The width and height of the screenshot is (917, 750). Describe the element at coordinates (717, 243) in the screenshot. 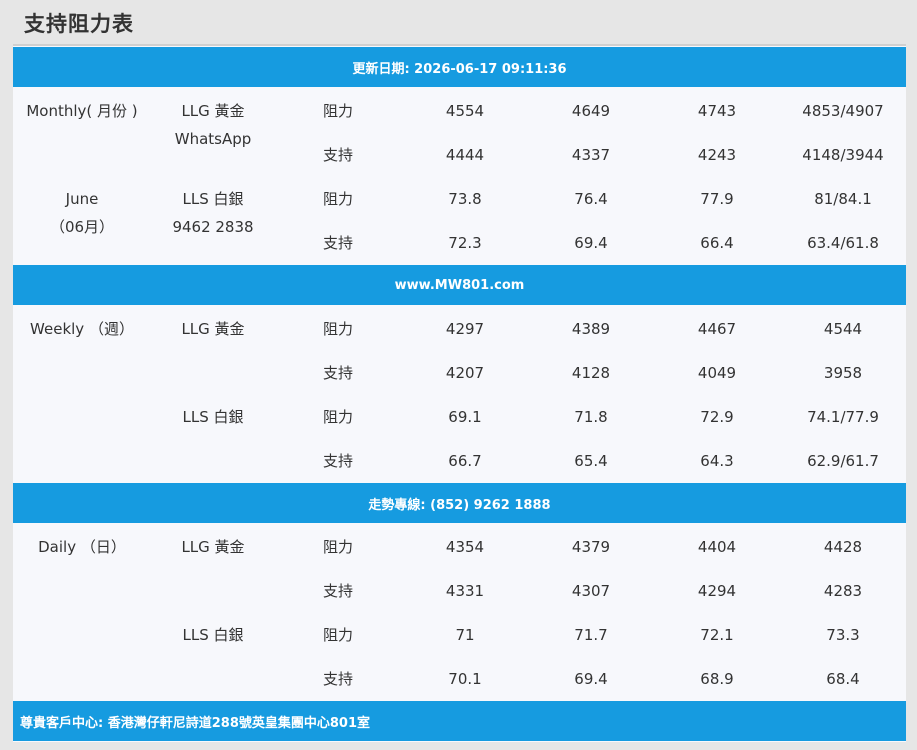

I see `level-value-3: 66.4` at that location.